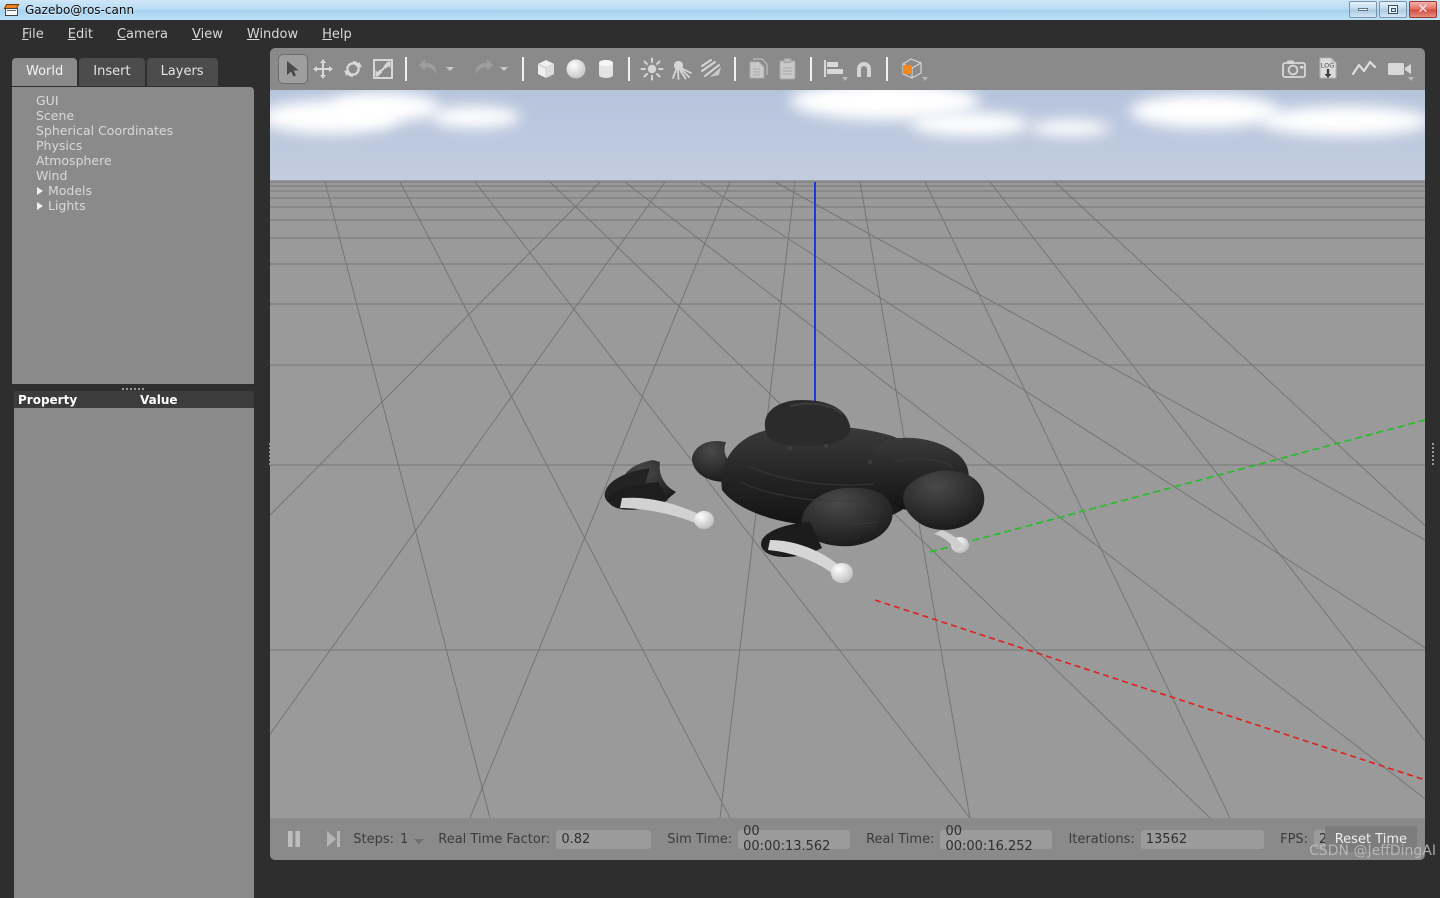 The height and width of the screenshot is (898, 1440). I want to click on redo-arrow-icon, so click(483, 69).